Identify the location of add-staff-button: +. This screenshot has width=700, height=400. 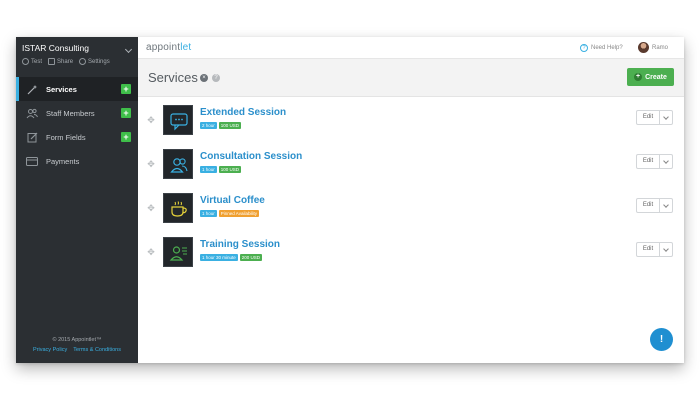
(126, 113).